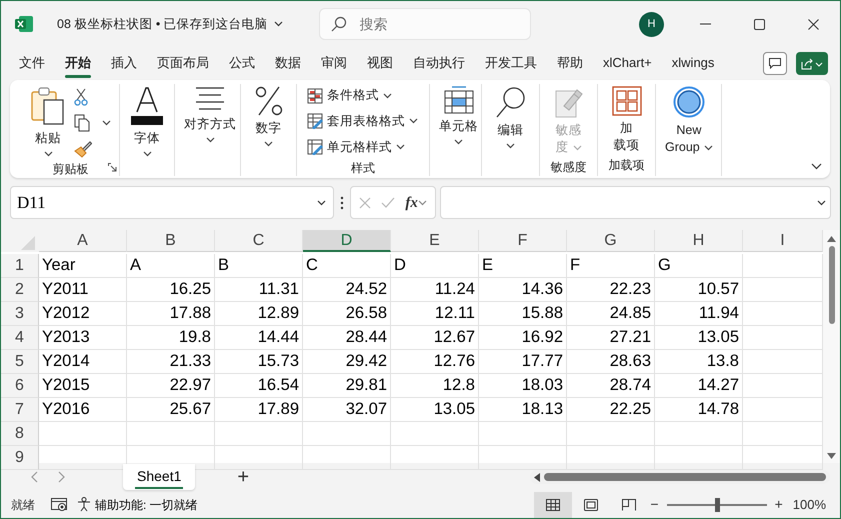 The height and width of the screenshot is (519, 841). Describe the element at coordinates (20, 266) in the screenshot. I see `row-header: 1` at that location.